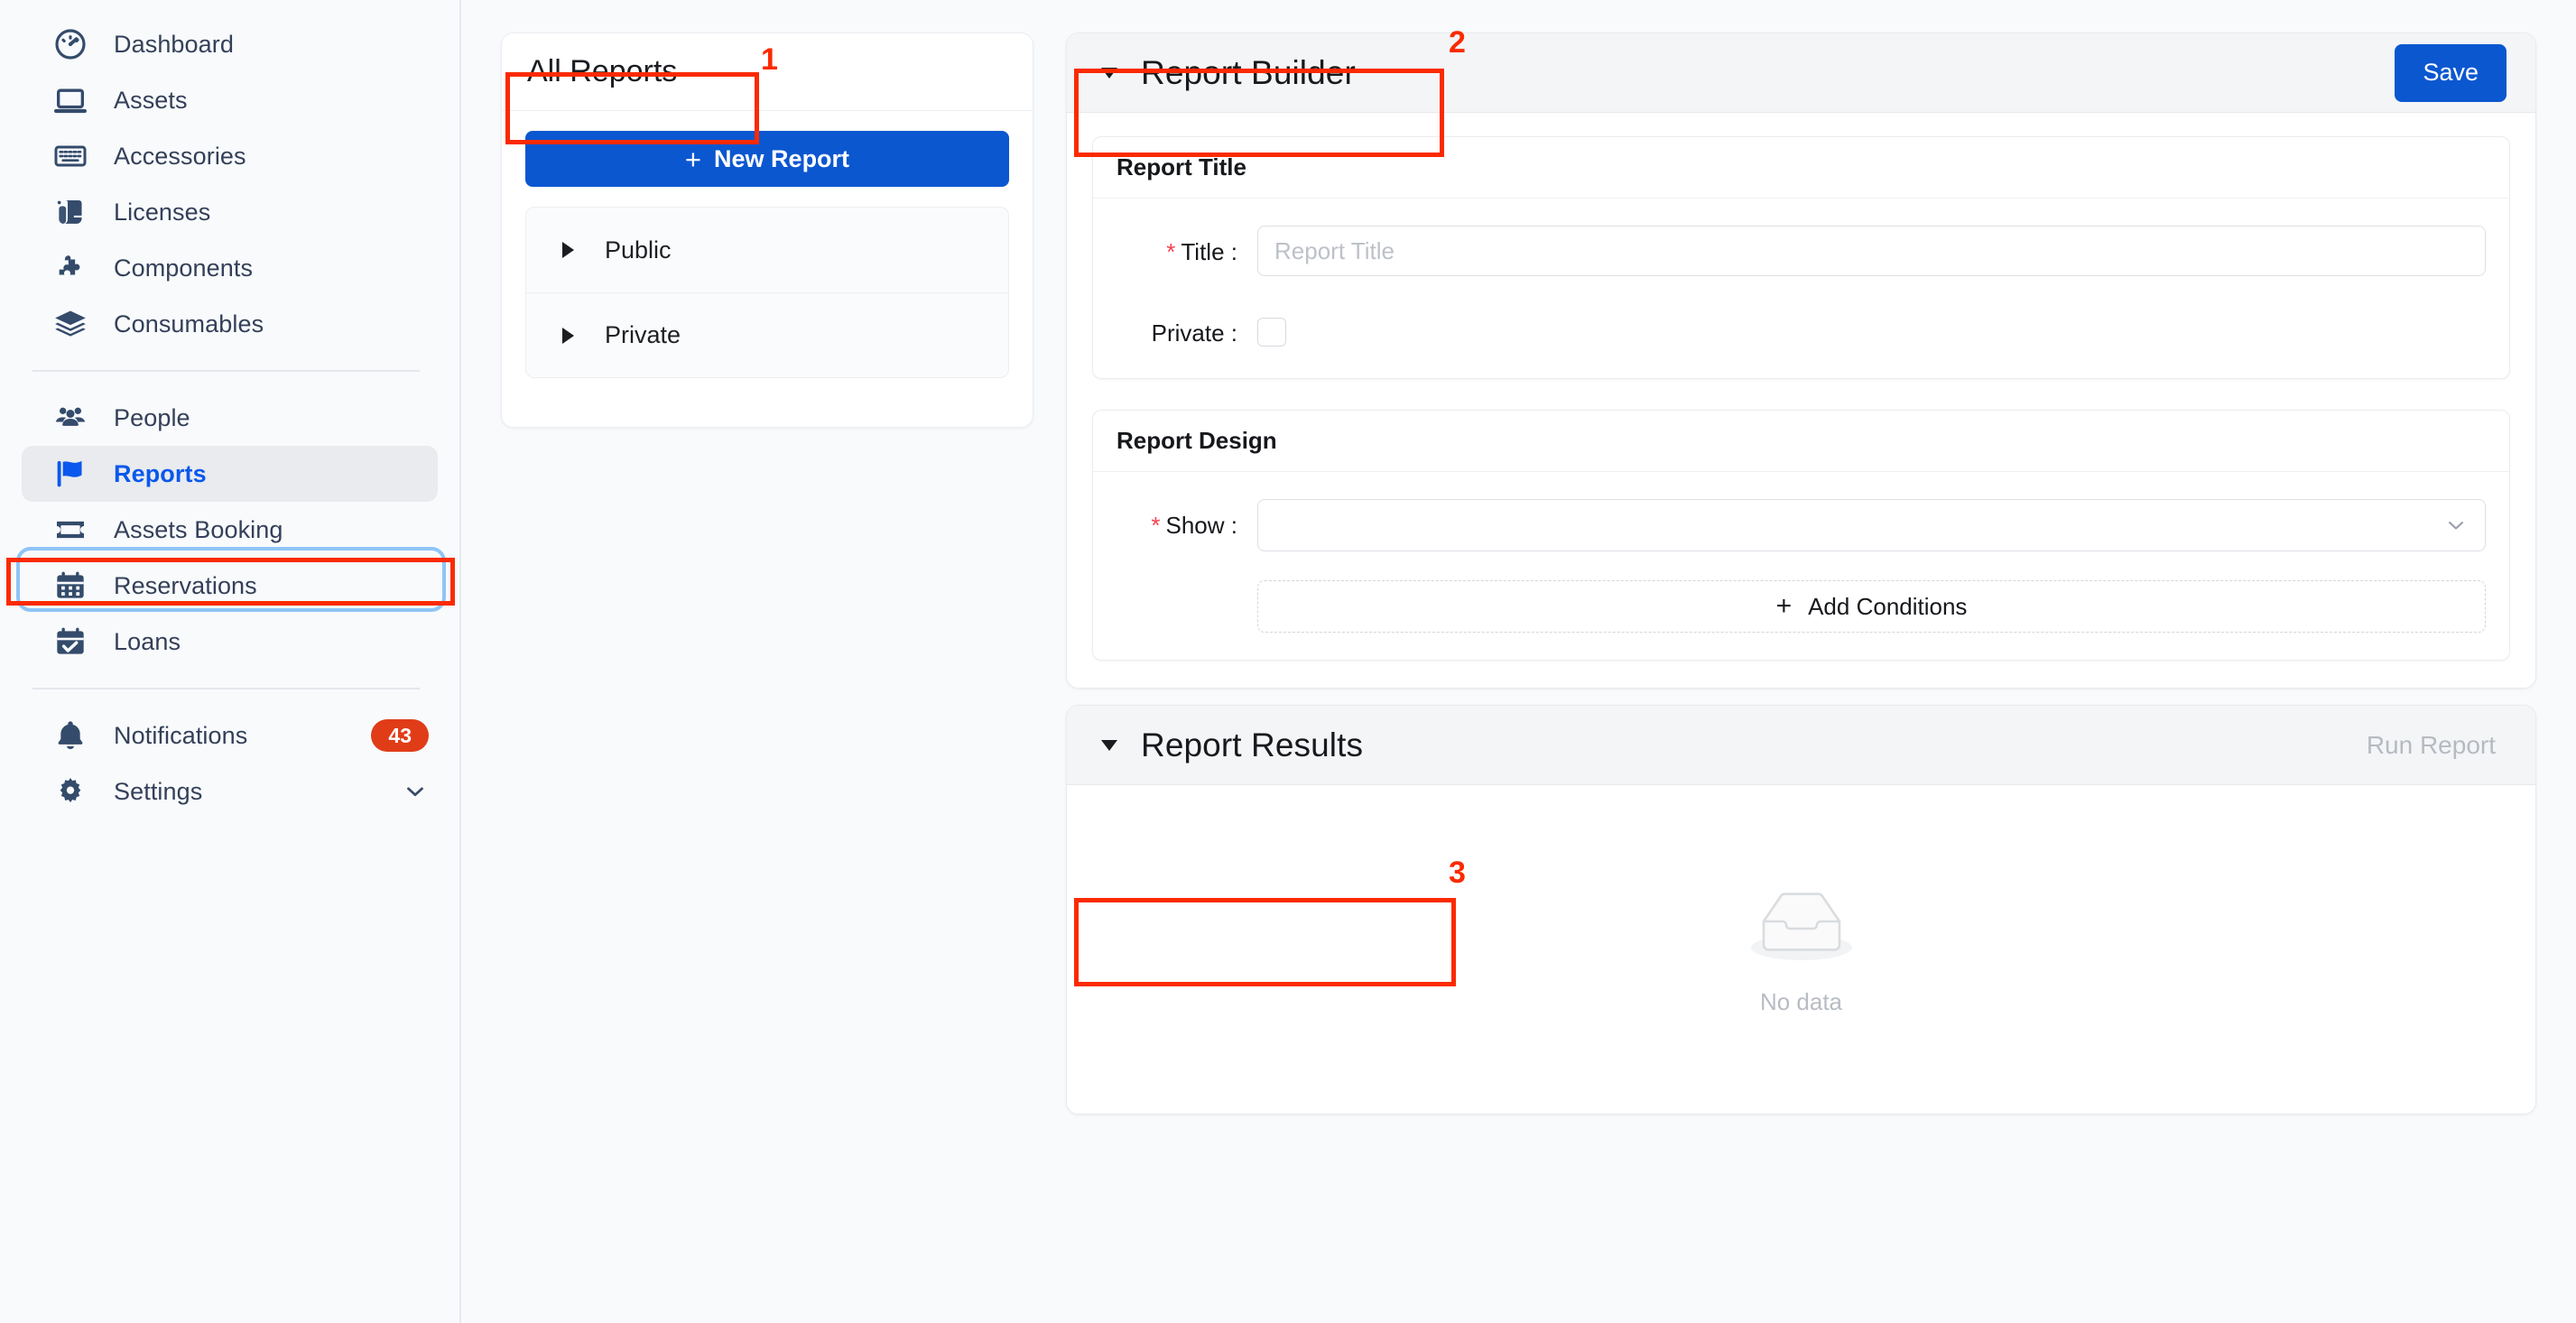  Describe the element at coordinates (1201, 525) in the screenshot. I see `show-label-text: Show :` at that location.